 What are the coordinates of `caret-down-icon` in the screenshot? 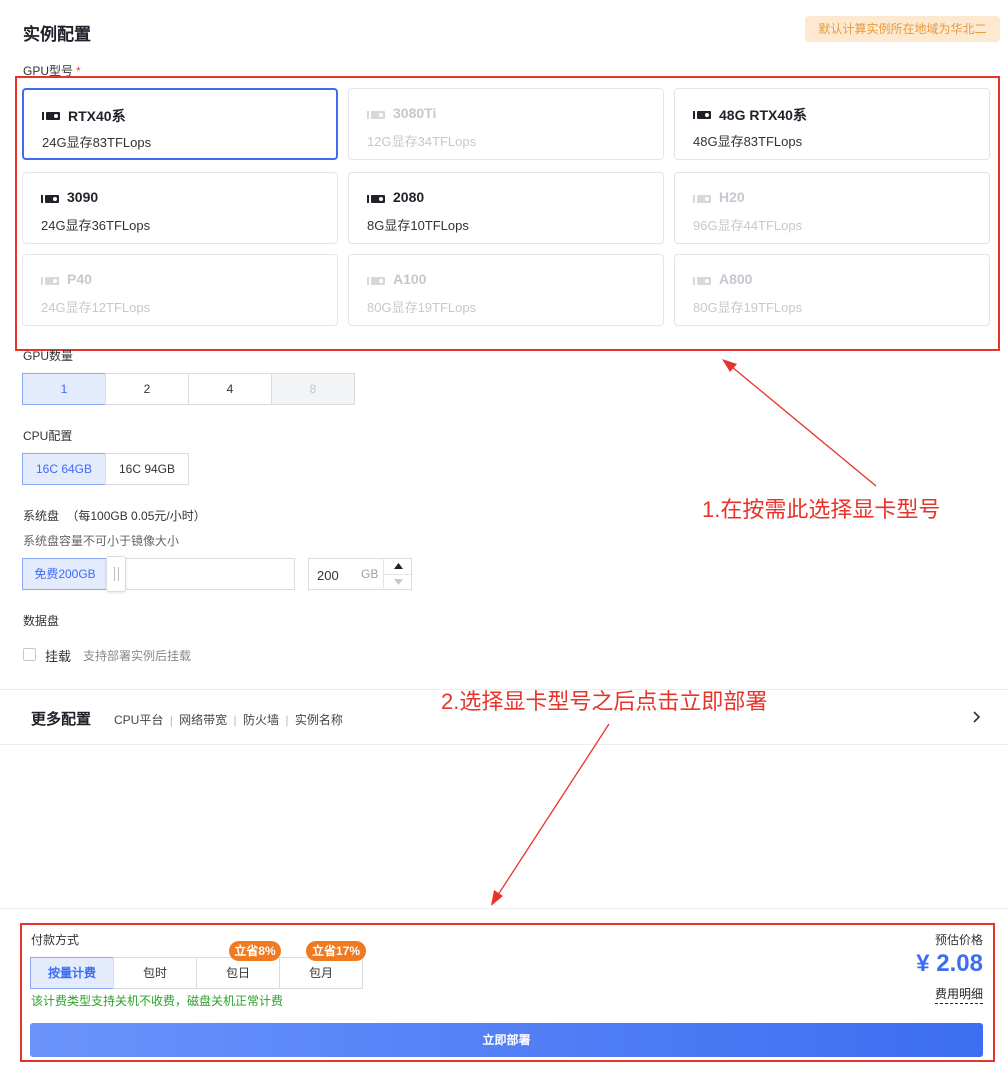 It's located at (398, 582).